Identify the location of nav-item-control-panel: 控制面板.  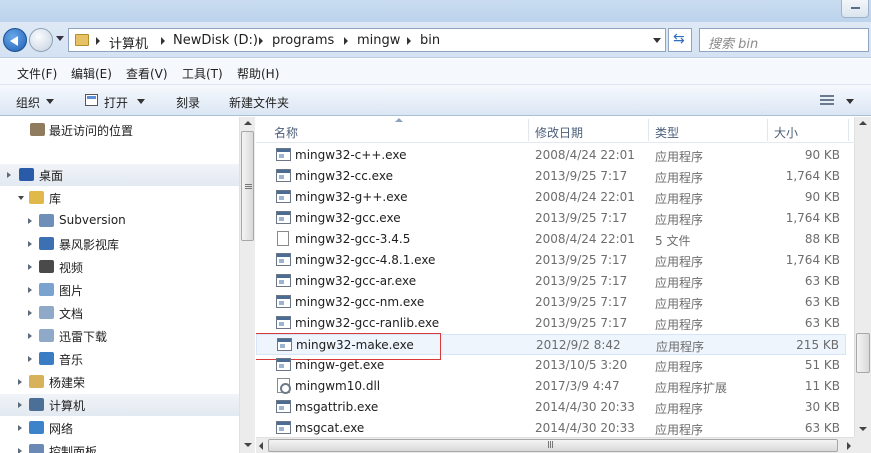
(120, 446).